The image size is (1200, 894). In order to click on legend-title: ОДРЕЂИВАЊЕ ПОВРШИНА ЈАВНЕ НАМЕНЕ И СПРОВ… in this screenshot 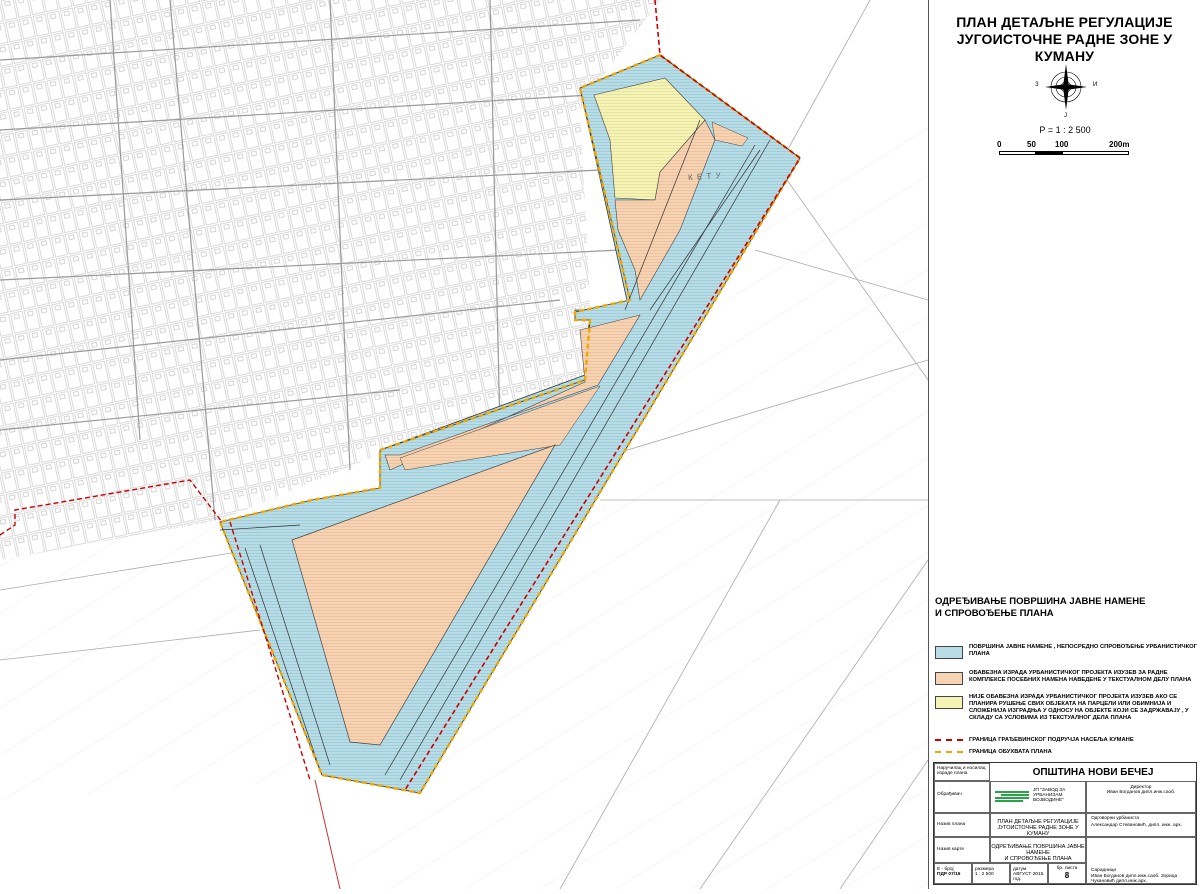, I will do `click(1065, 608)`.